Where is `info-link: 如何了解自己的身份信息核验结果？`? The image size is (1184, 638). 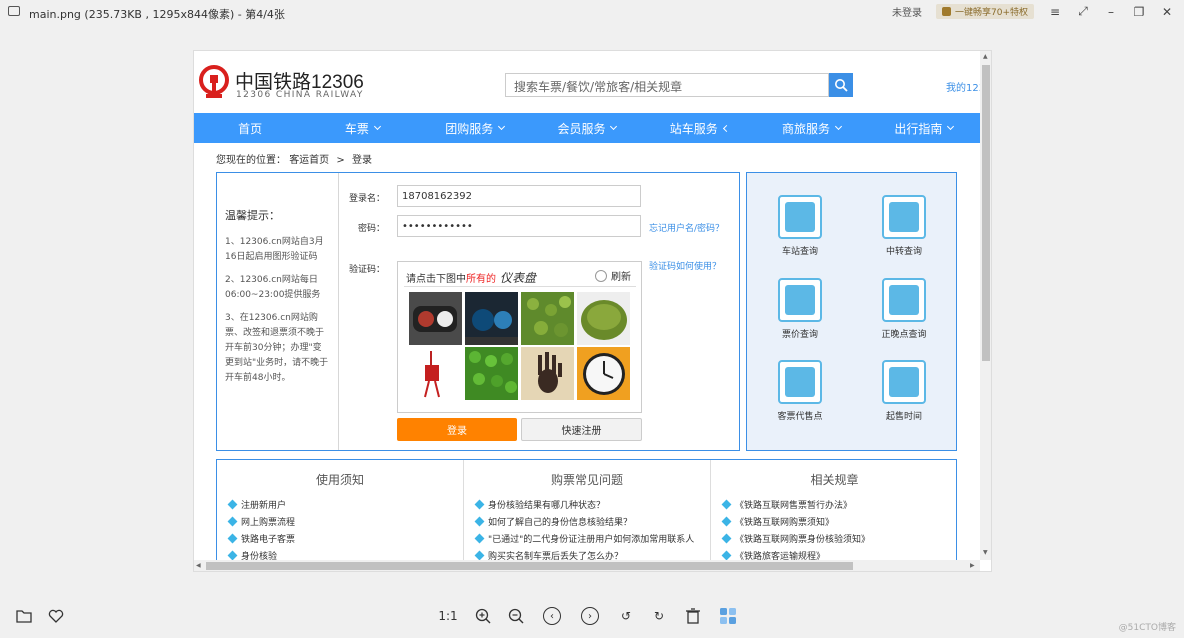
info-link: 如何了解自己的身份信息核验结果？ is located at coordinates (593, 523).